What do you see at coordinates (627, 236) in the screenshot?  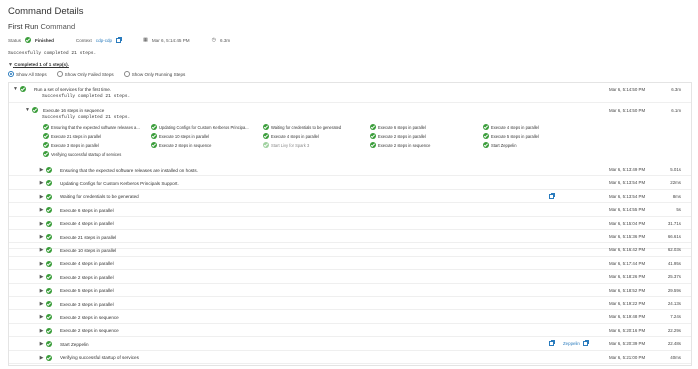 I see `step-time: Mar 6, 5:15:36 PM` at bounding box center [627, 236].